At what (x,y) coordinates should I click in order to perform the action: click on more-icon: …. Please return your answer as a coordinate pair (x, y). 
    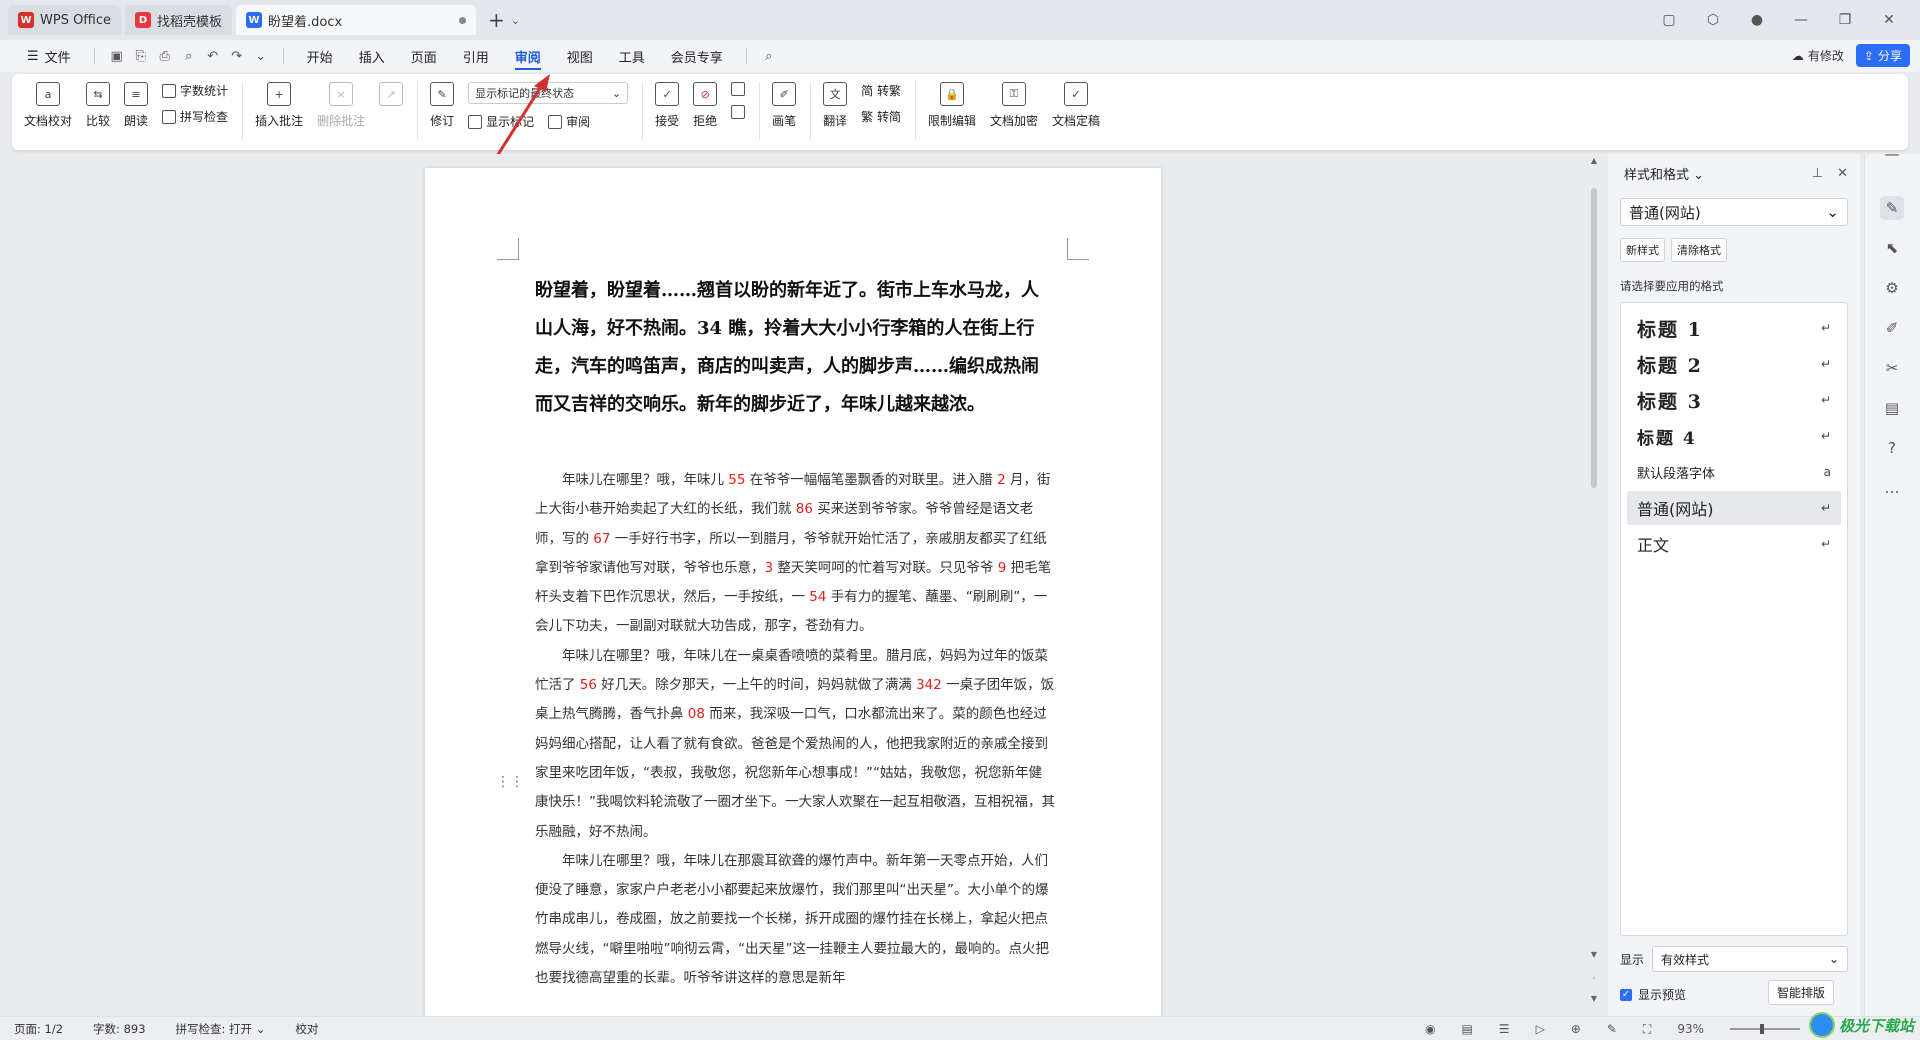
    Looking at the image, I should click on (1892, 488).